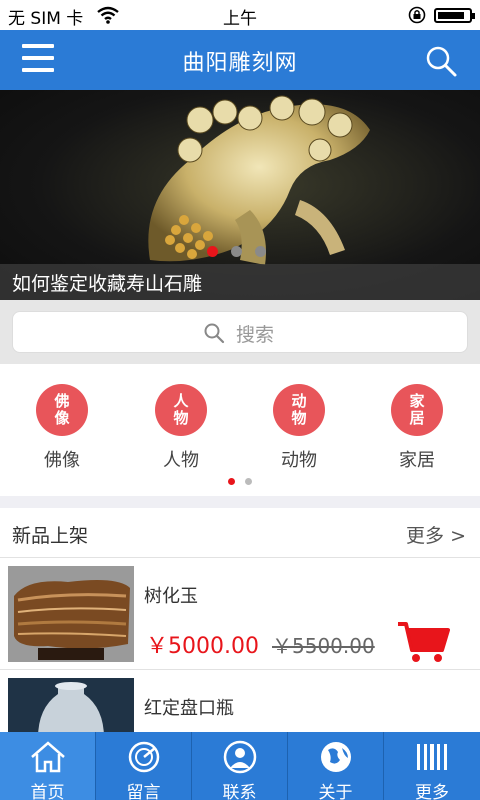  I want to click on bottom-tab-bar: 首页 留言 联系 关于 更多, so click(240, 766).